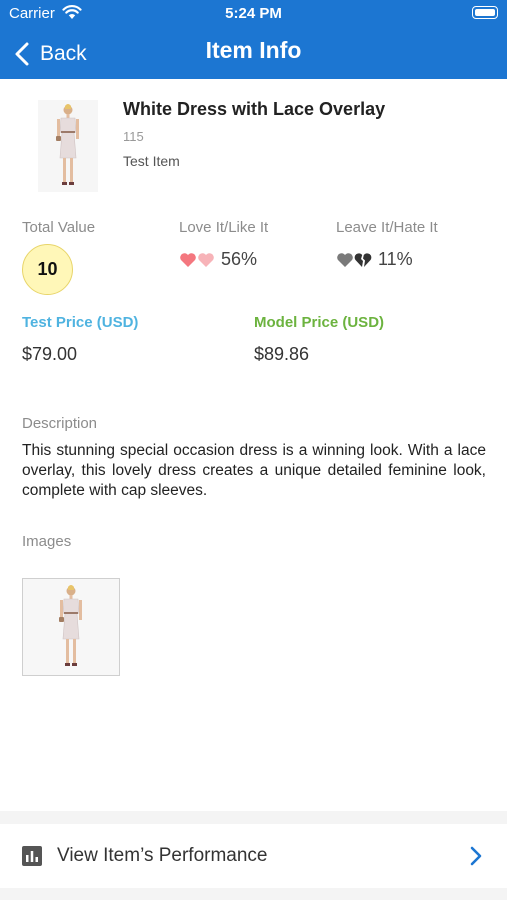  What do you see at coordinates (47, 269) in the screenshot?
I see `total-value-badge: 10` at bounding box center [47, 269].